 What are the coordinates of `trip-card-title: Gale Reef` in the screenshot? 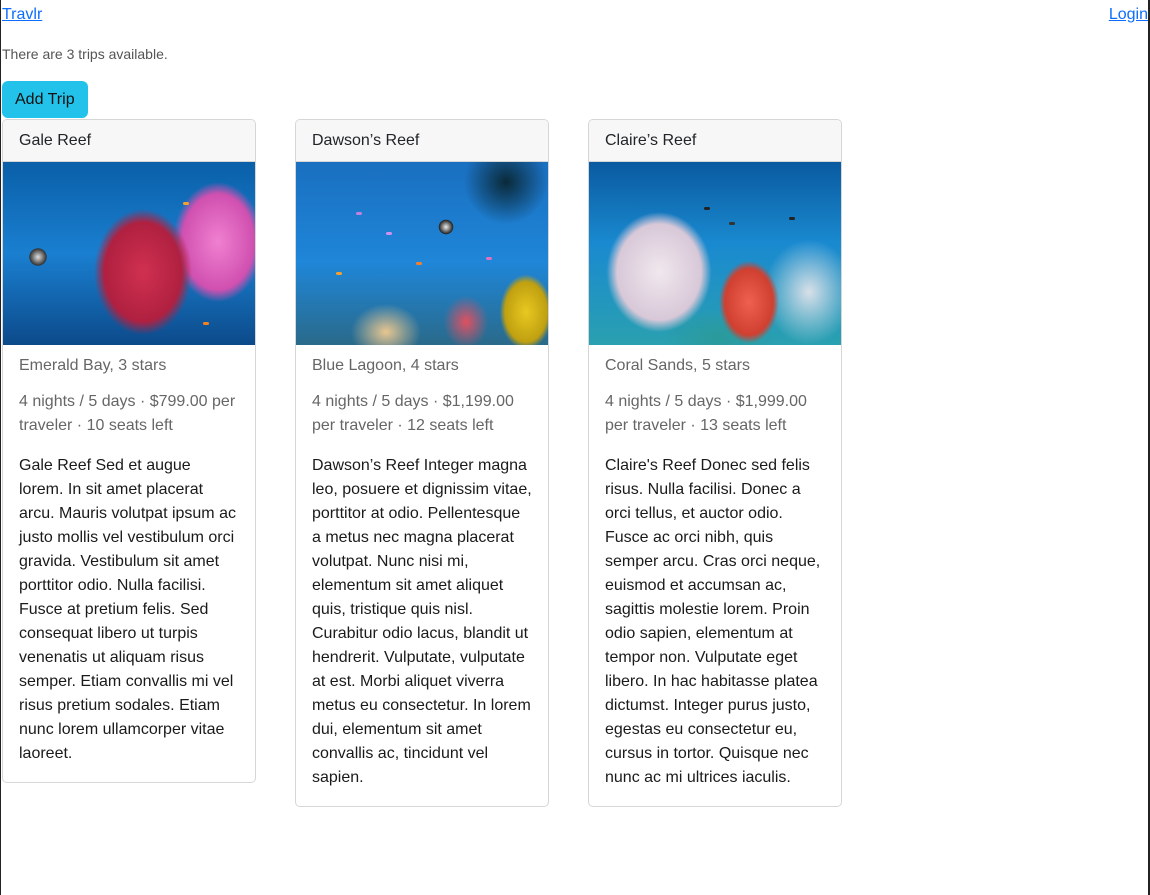 It's located at (129, 141).